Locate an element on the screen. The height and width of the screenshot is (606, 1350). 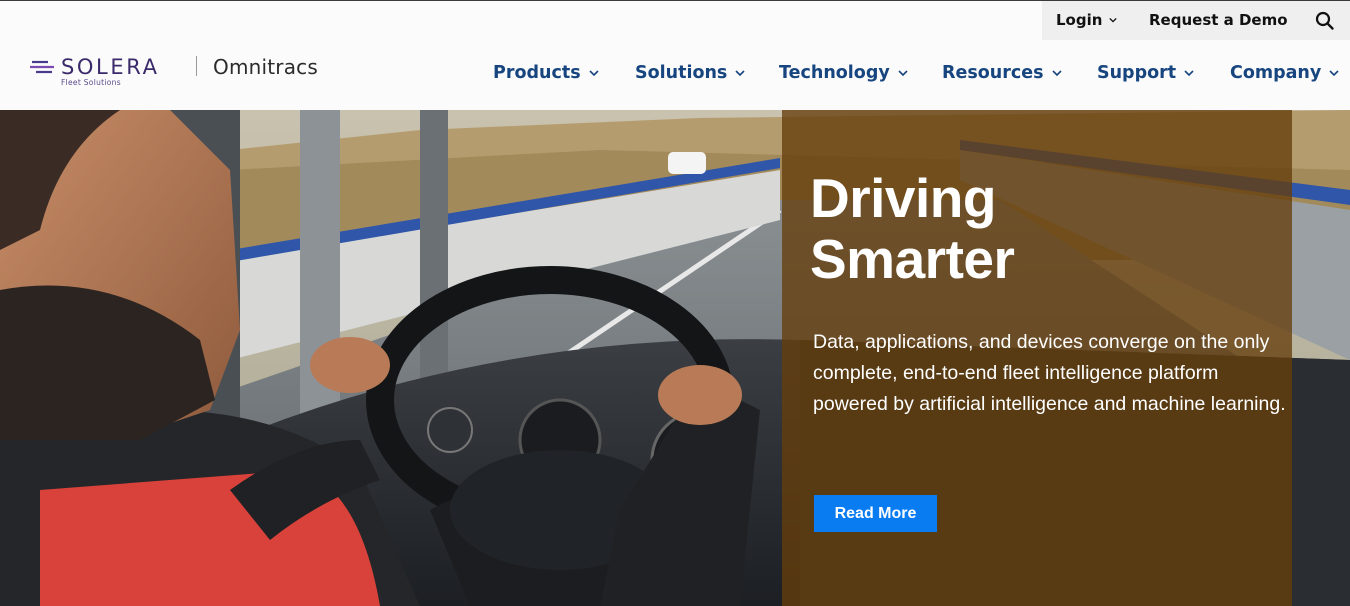
nav-item-company: Company is located at coordinates (1284, 73).